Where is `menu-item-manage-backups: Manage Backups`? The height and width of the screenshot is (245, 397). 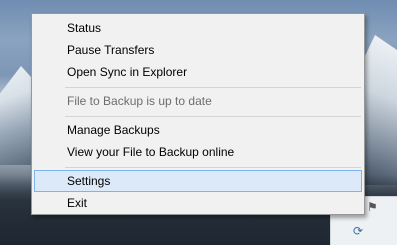 menu-item-manage-backups: Manage Backups is located at coordinates (198, 130).